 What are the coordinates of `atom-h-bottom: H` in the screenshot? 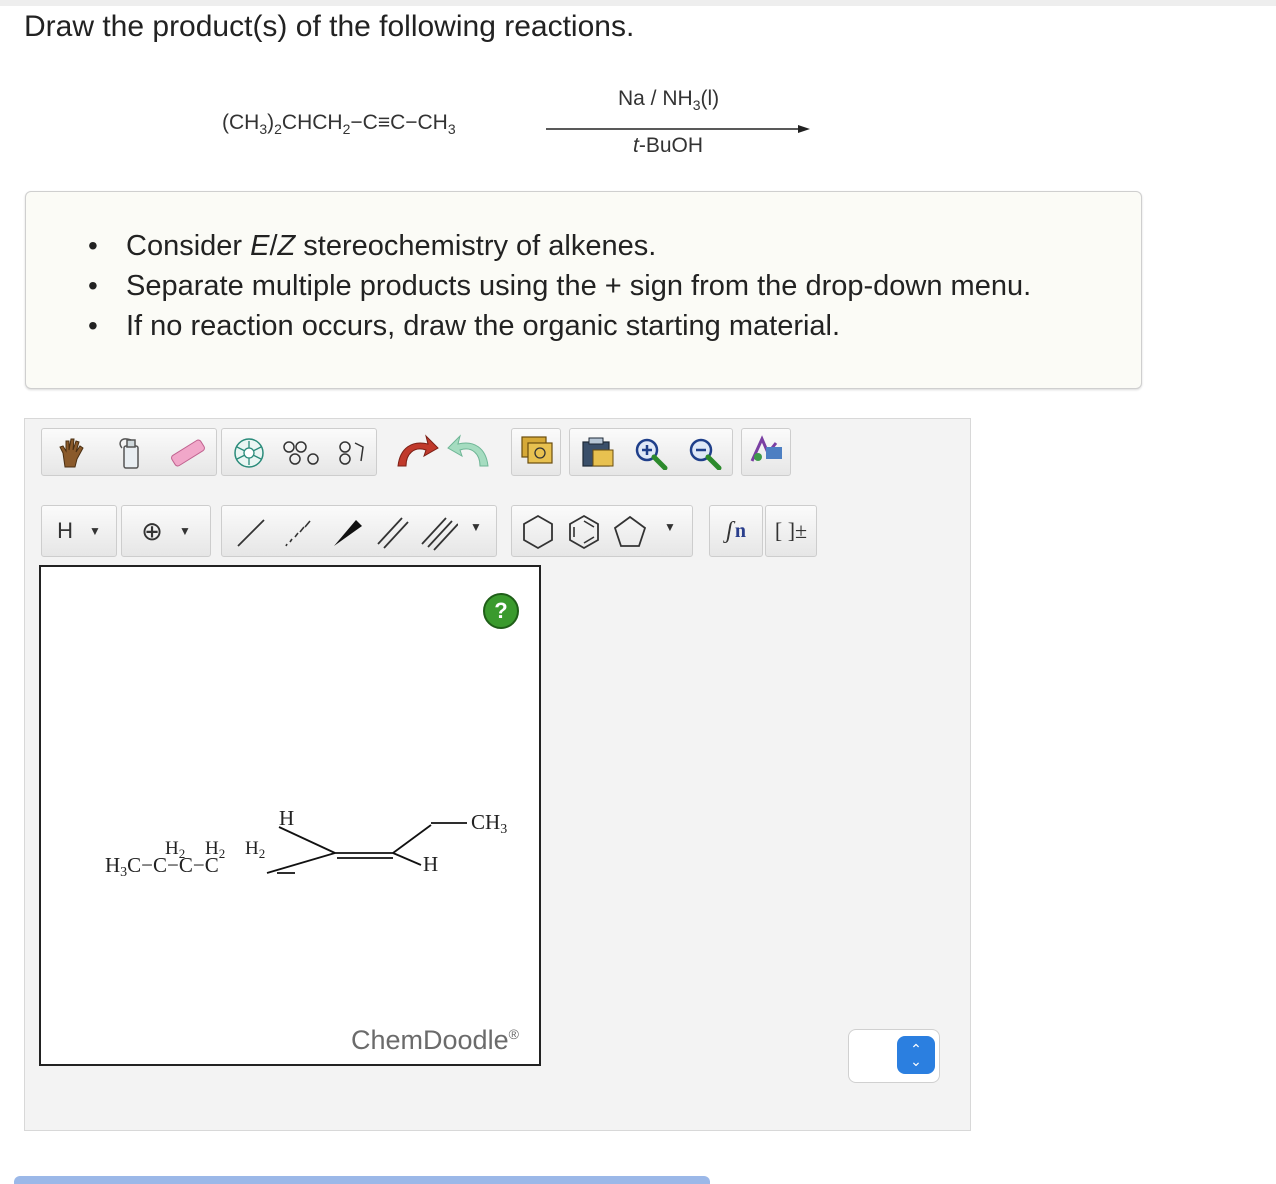 It's located at (430, 864).